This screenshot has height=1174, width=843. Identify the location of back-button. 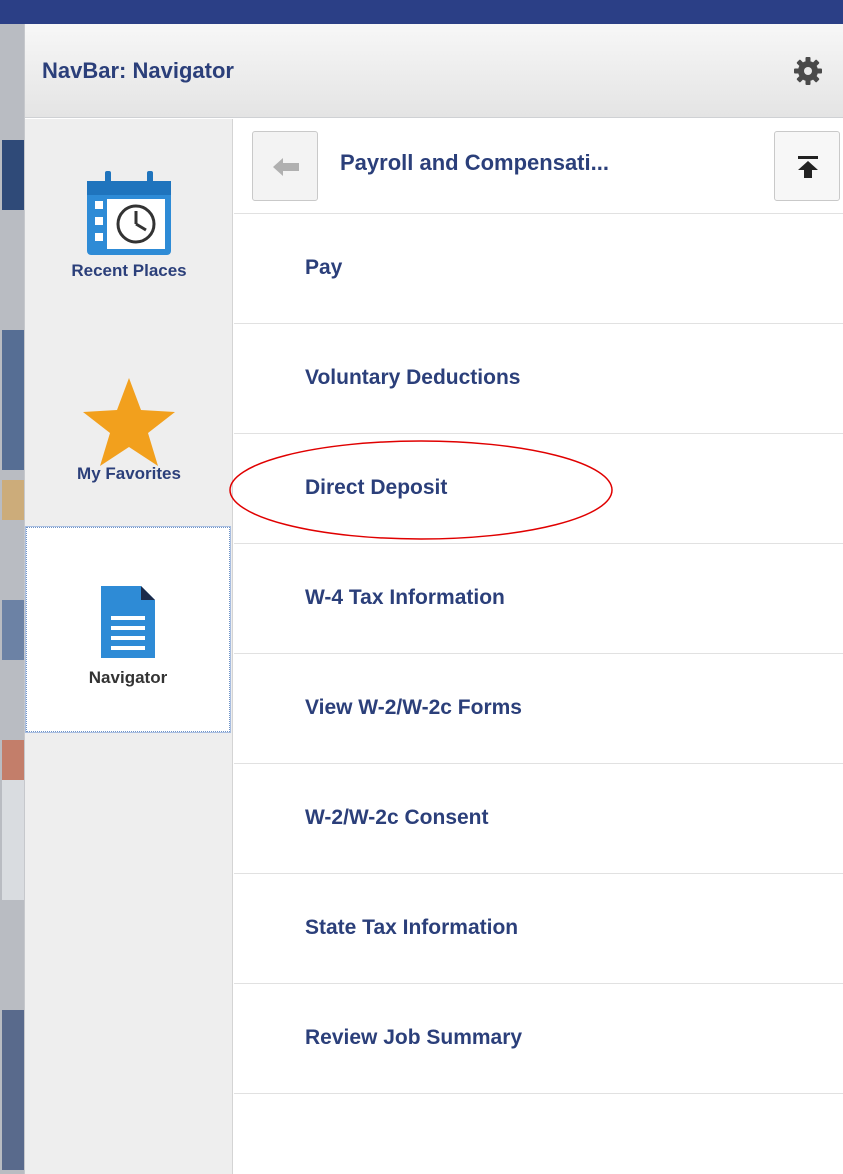
(285, 166).